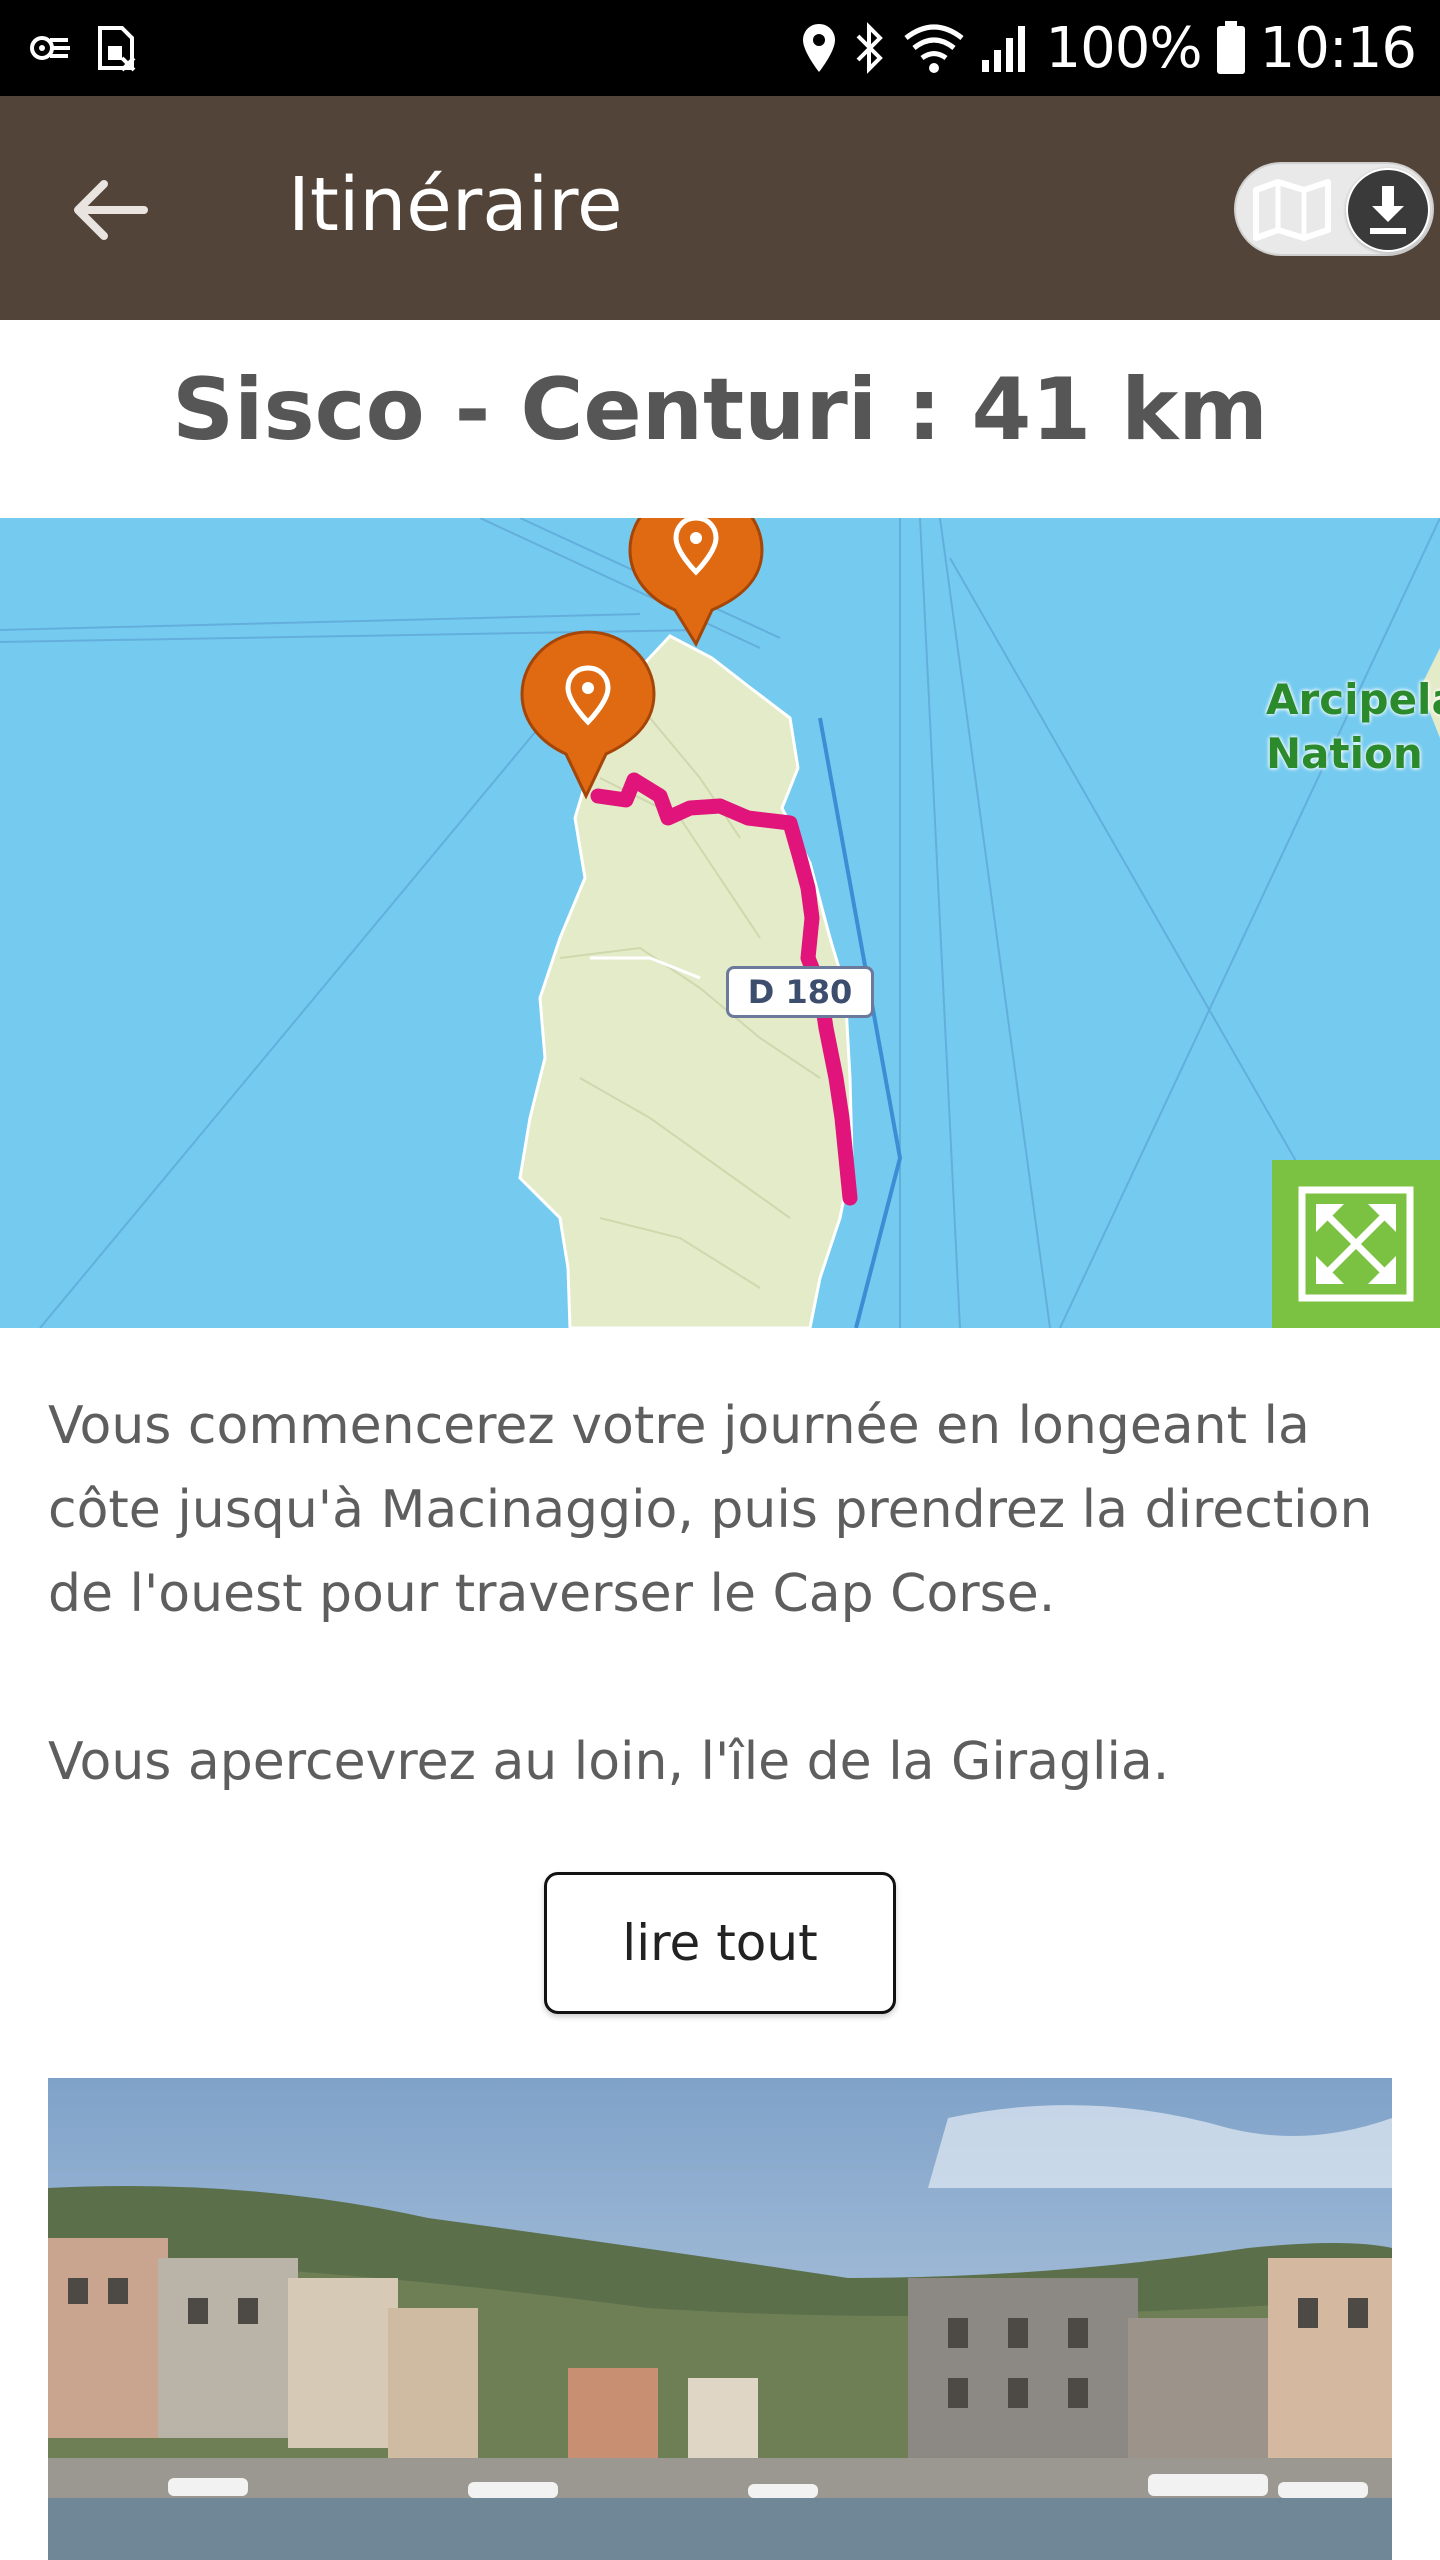 The height and width of the screenshot is (2560, 1440). I want to click on map-icon, so click(1292, 210).